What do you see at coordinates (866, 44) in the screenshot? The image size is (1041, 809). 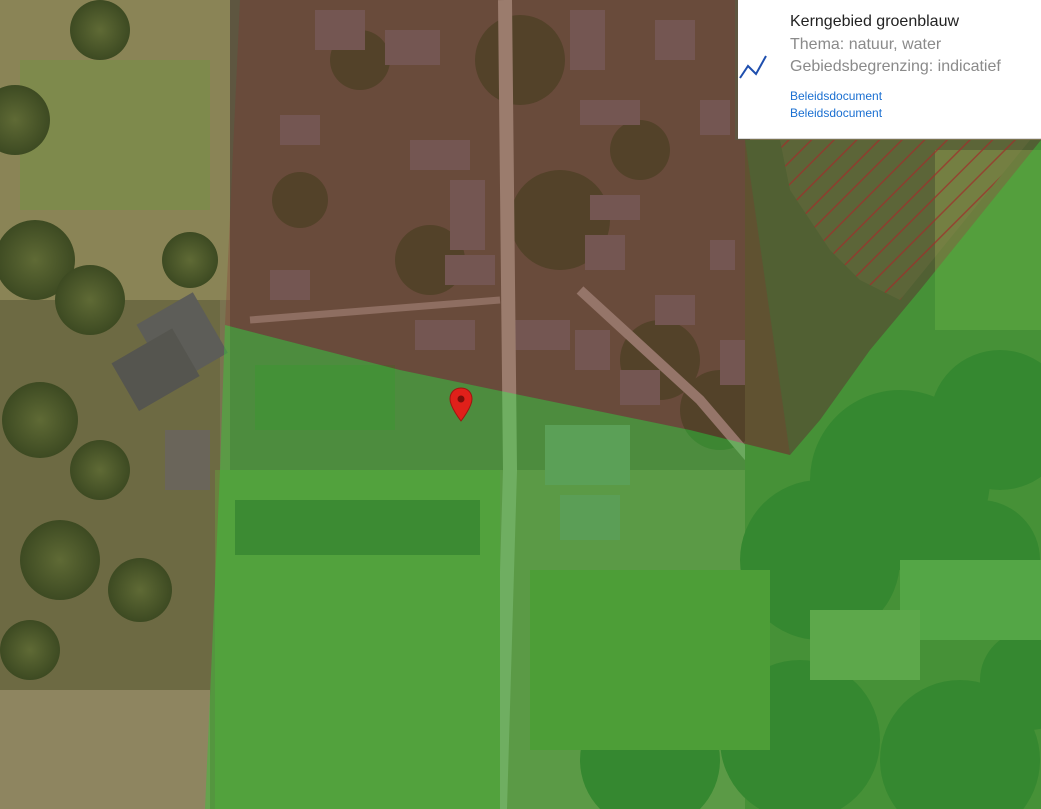 I see `legend-theme: Thema: natuur, water` at bounding box center [866, 44].